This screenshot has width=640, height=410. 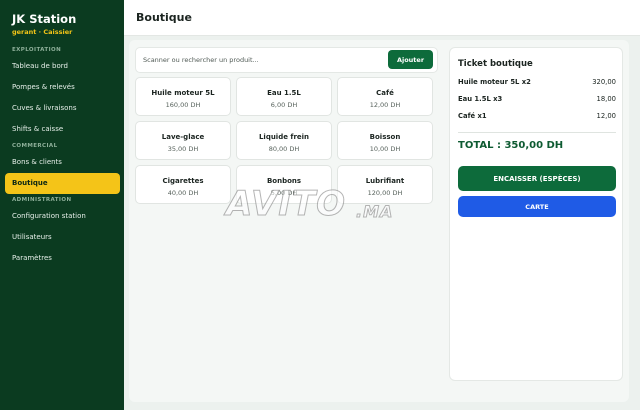 What do you see at coordinates (183, 149) in the screenshot?
I see `product-price: 35,00 DH` at bounding box center [183, 149].